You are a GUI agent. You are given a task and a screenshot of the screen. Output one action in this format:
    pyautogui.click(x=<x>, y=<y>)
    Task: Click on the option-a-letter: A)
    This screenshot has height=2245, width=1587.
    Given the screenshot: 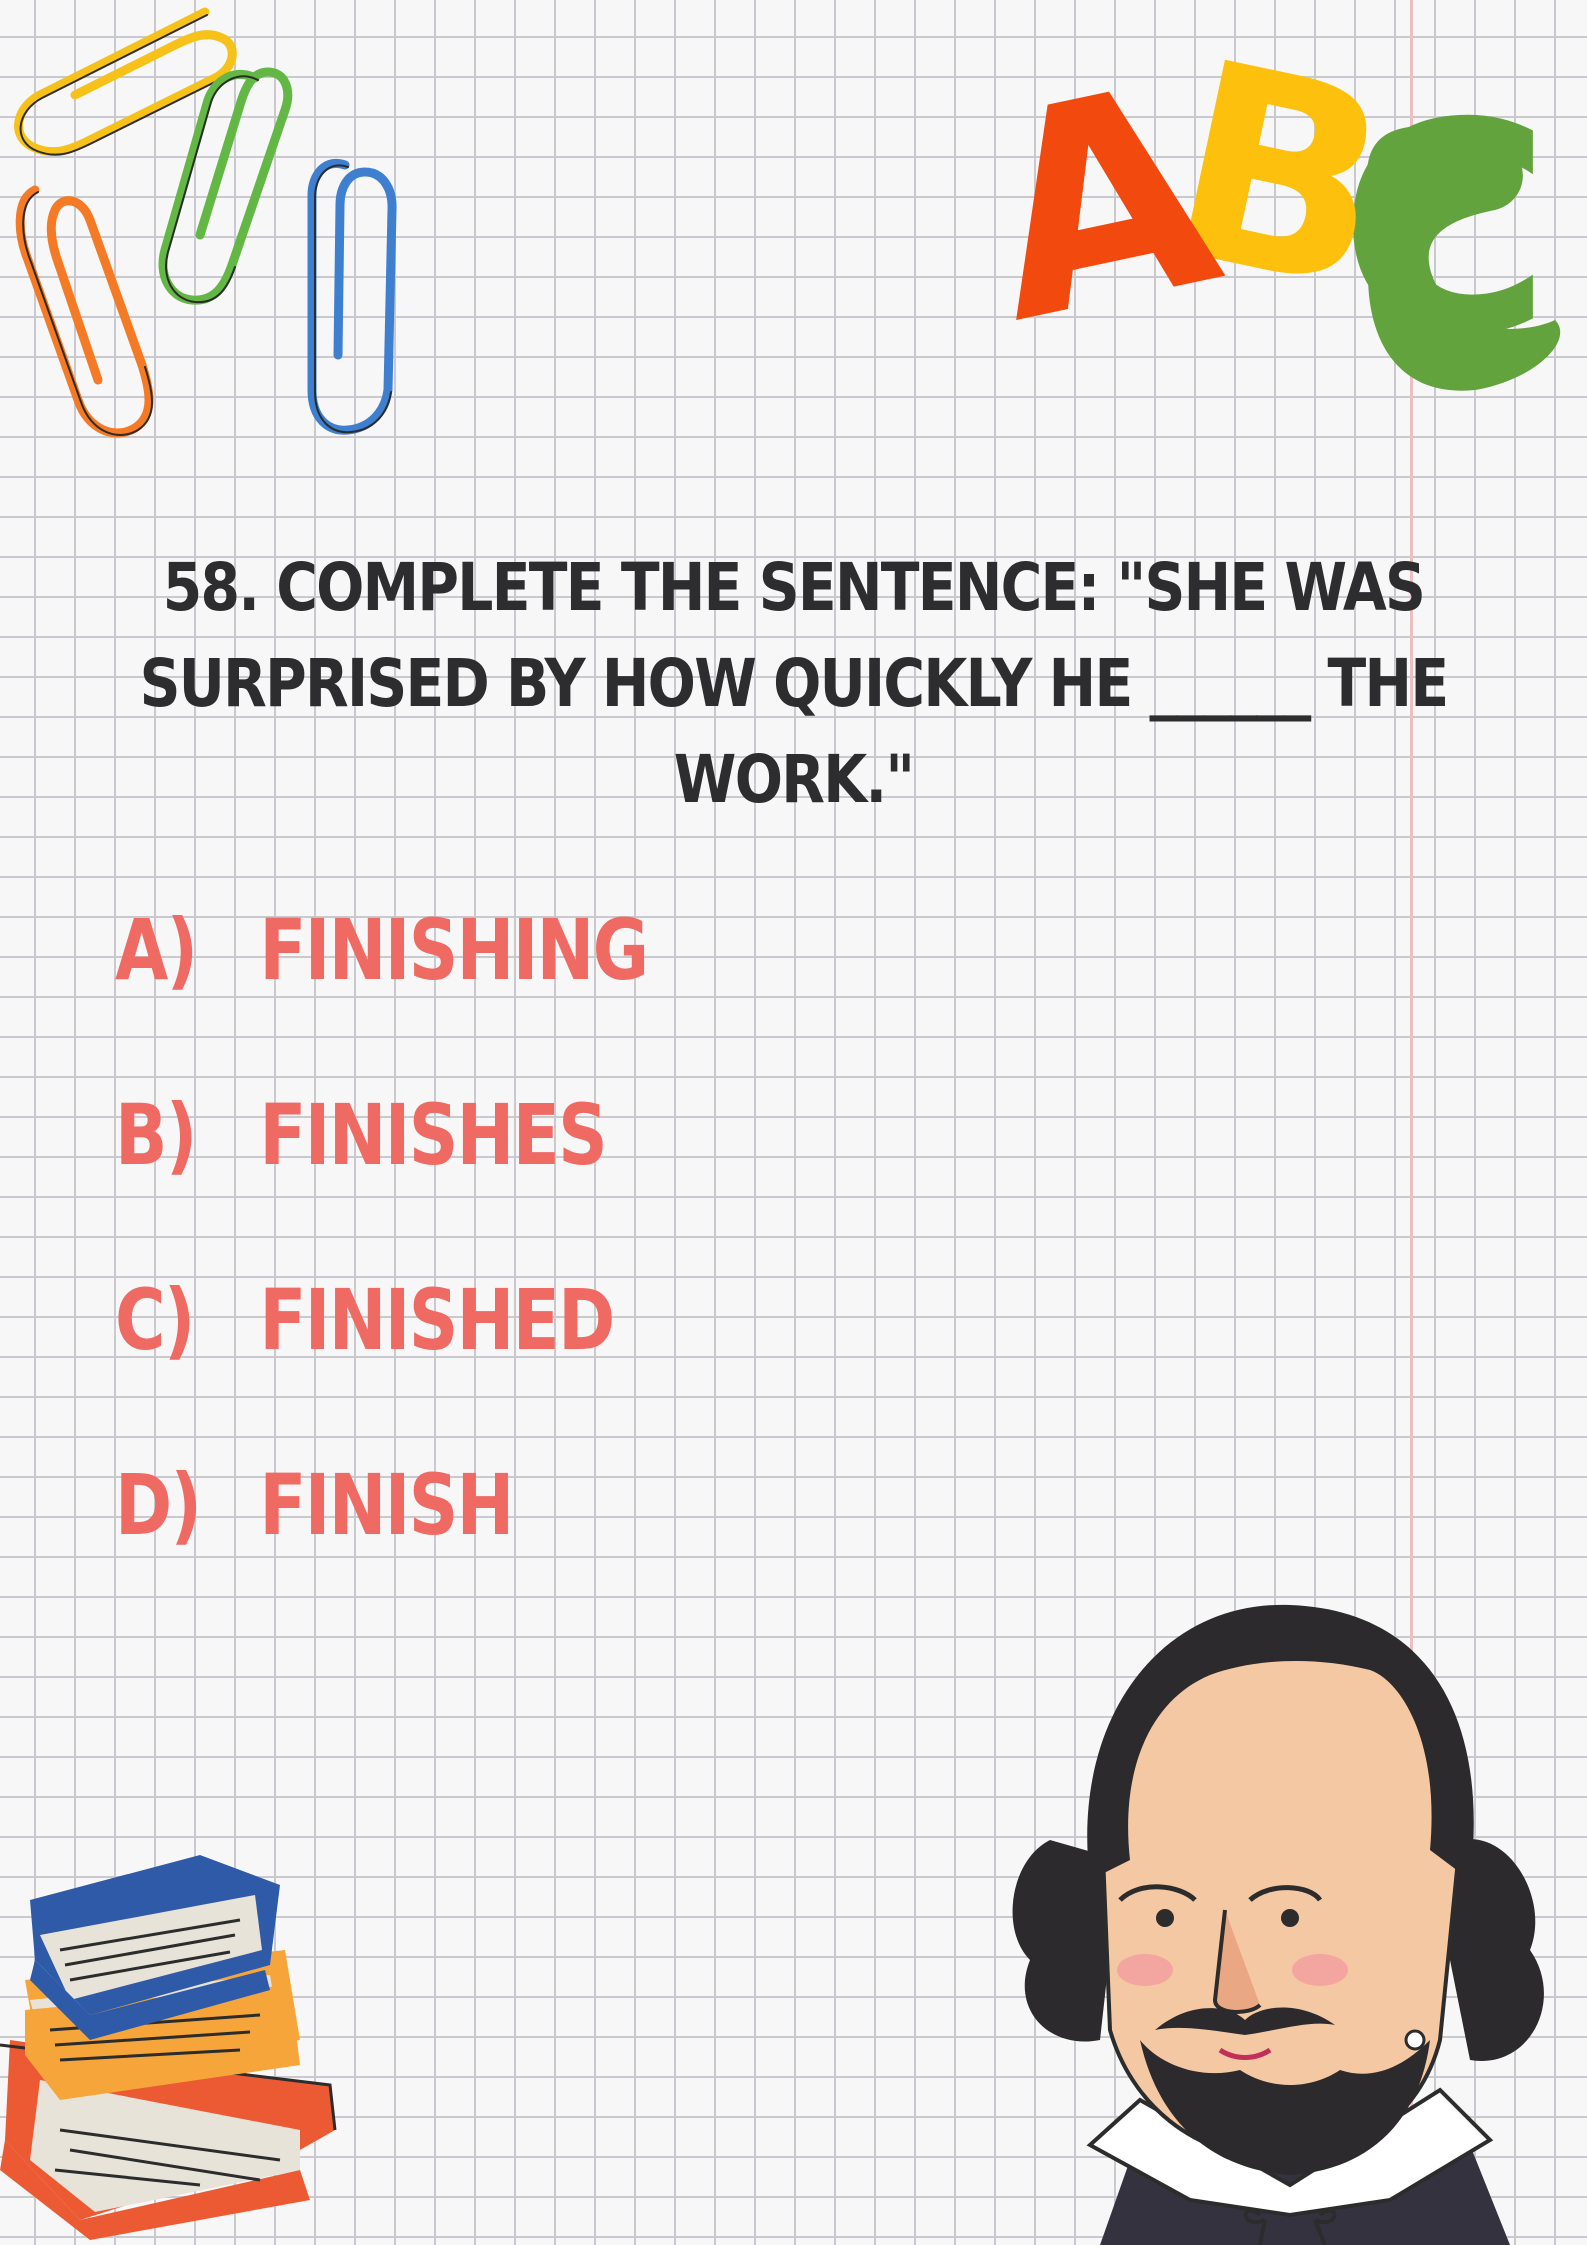 What is the action you would take?
    pyautogui.click(x=156, y=950)
    